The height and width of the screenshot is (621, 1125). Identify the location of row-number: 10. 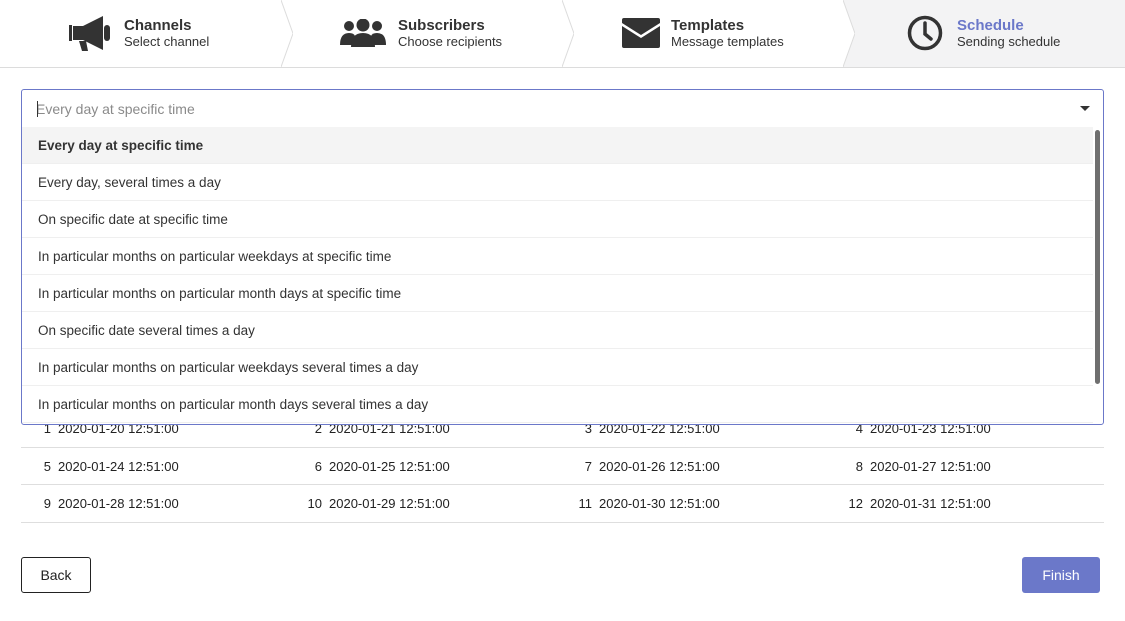
(314, 503).